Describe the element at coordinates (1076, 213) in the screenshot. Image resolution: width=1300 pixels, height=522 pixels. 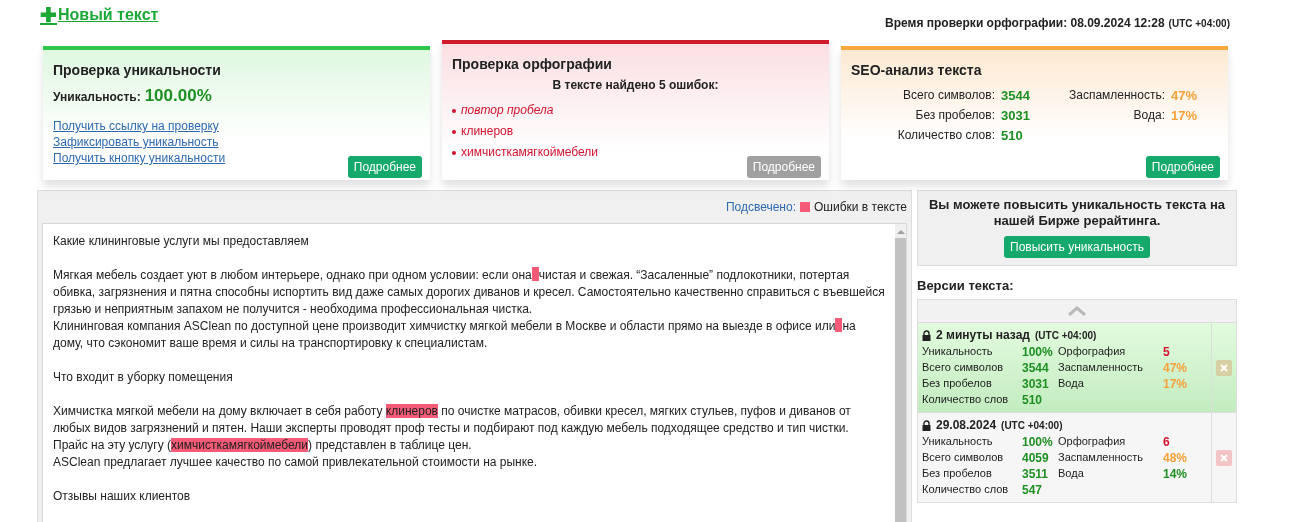
I see `promo-text: Вы можете повысить уникальность текста на нашей Бирже рерайтинга.` at that location.